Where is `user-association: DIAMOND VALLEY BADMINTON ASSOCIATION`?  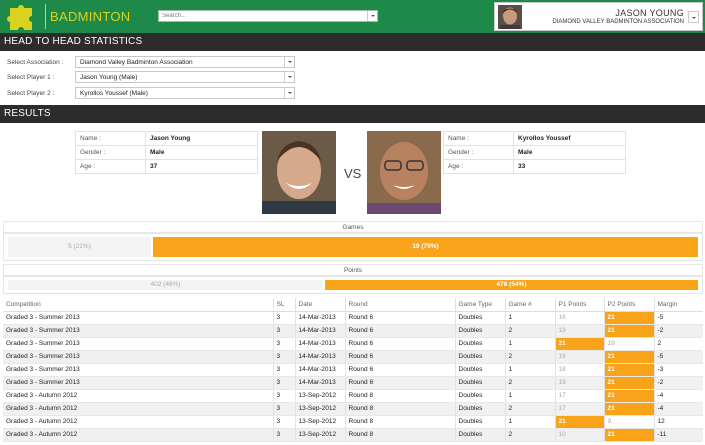 user-association: DIAMOND VALLEY BADMINTON ASSOCIATION is located at coordinates (618, 22).